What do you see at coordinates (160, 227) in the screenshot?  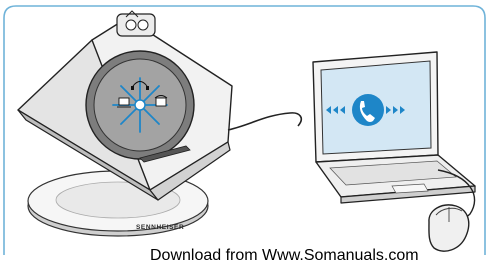 I see `brand-label: SENNHEISER` at bounding box center [160, 227].